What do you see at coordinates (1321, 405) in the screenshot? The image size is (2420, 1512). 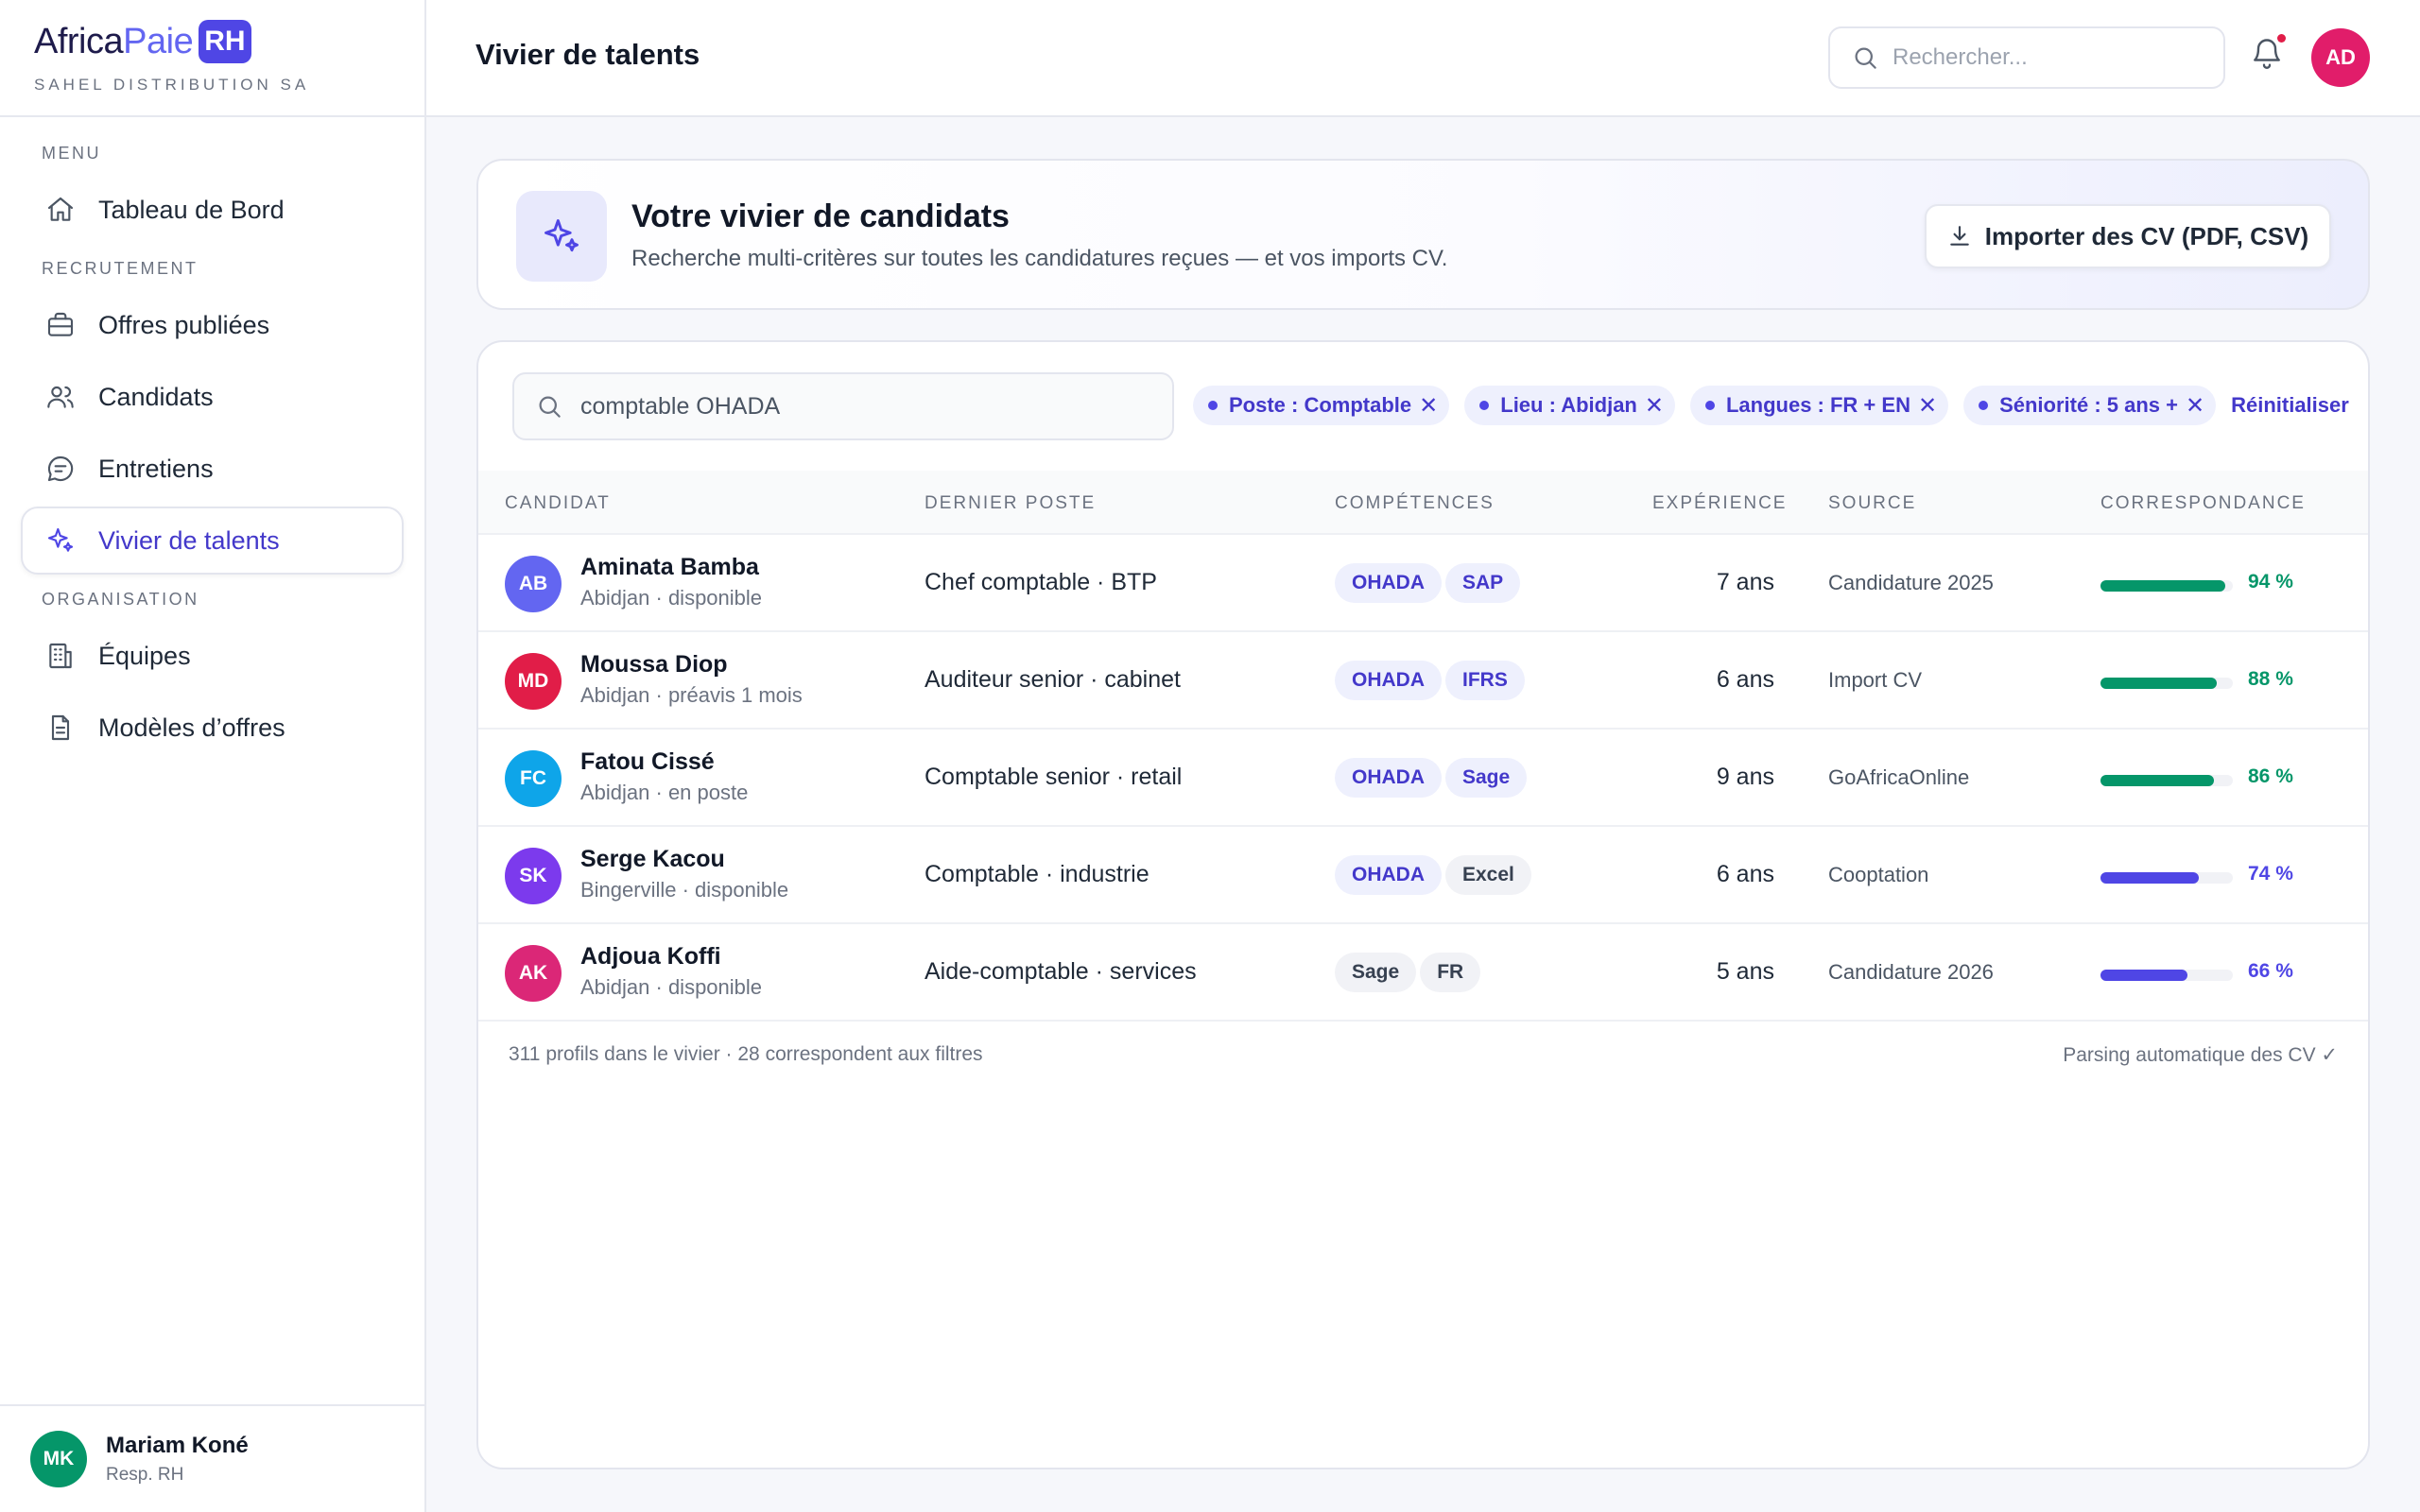 I see `filter-chip-poste: Poste : Comptable ✕` at bounding box center [1321, 405].